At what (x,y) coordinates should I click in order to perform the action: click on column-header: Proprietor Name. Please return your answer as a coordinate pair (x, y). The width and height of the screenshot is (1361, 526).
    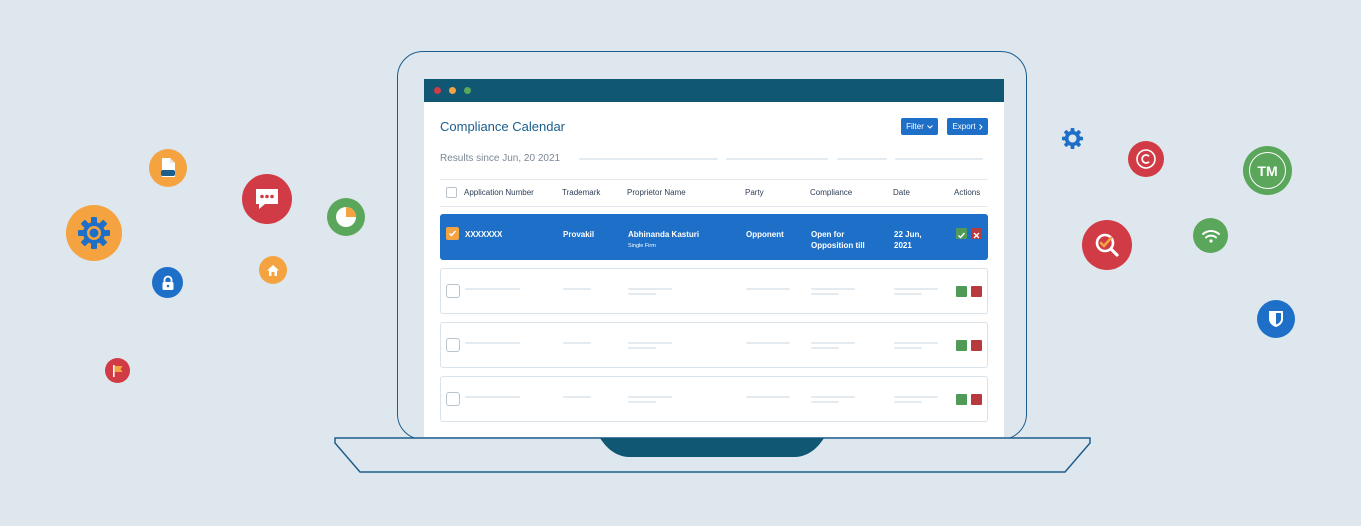
    Looking at the image, I should click on (656, 192).